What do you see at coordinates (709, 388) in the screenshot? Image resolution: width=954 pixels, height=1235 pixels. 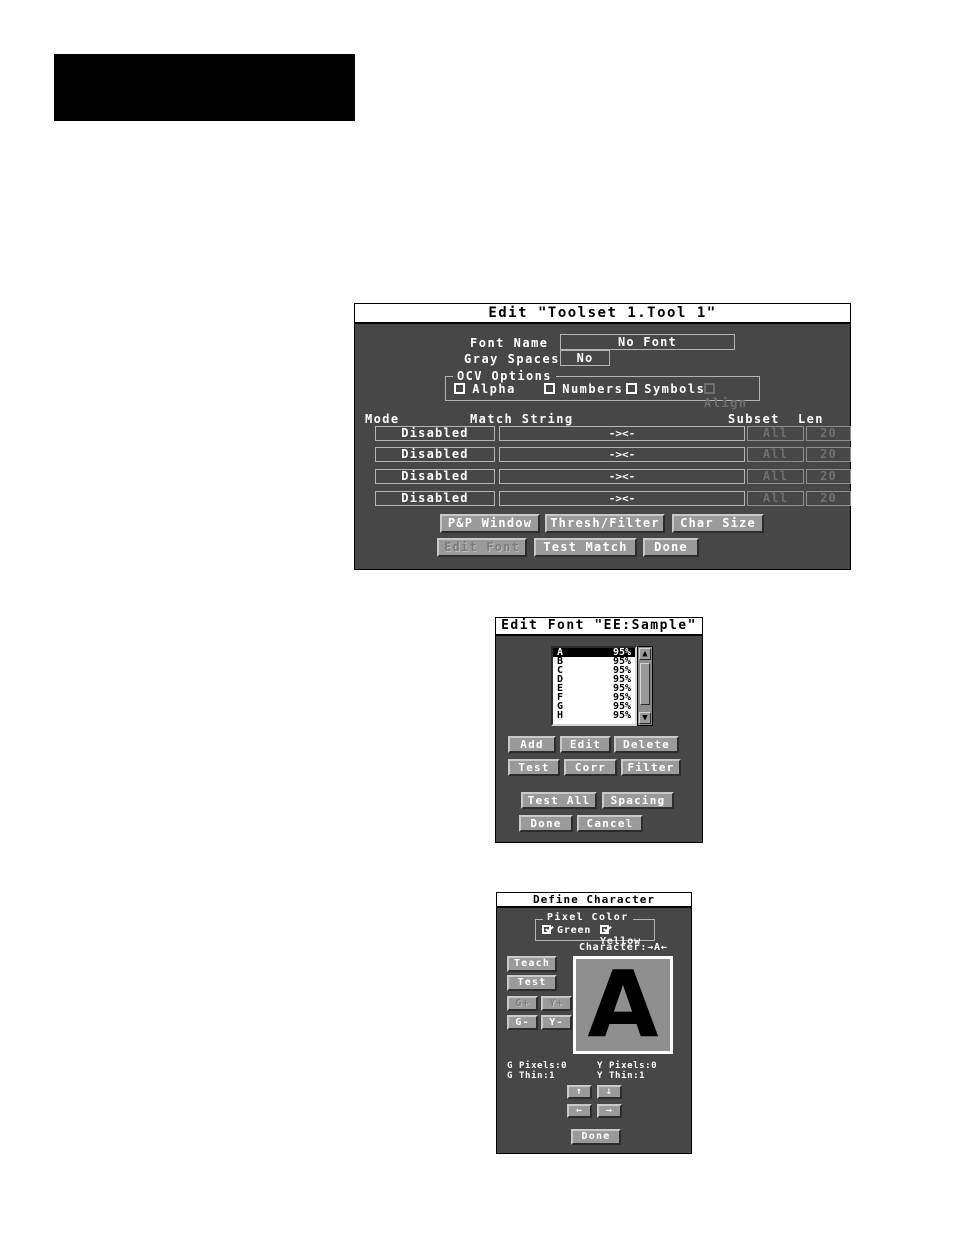 I see `checkbox-align-icon` at bounding box center [709, 388].